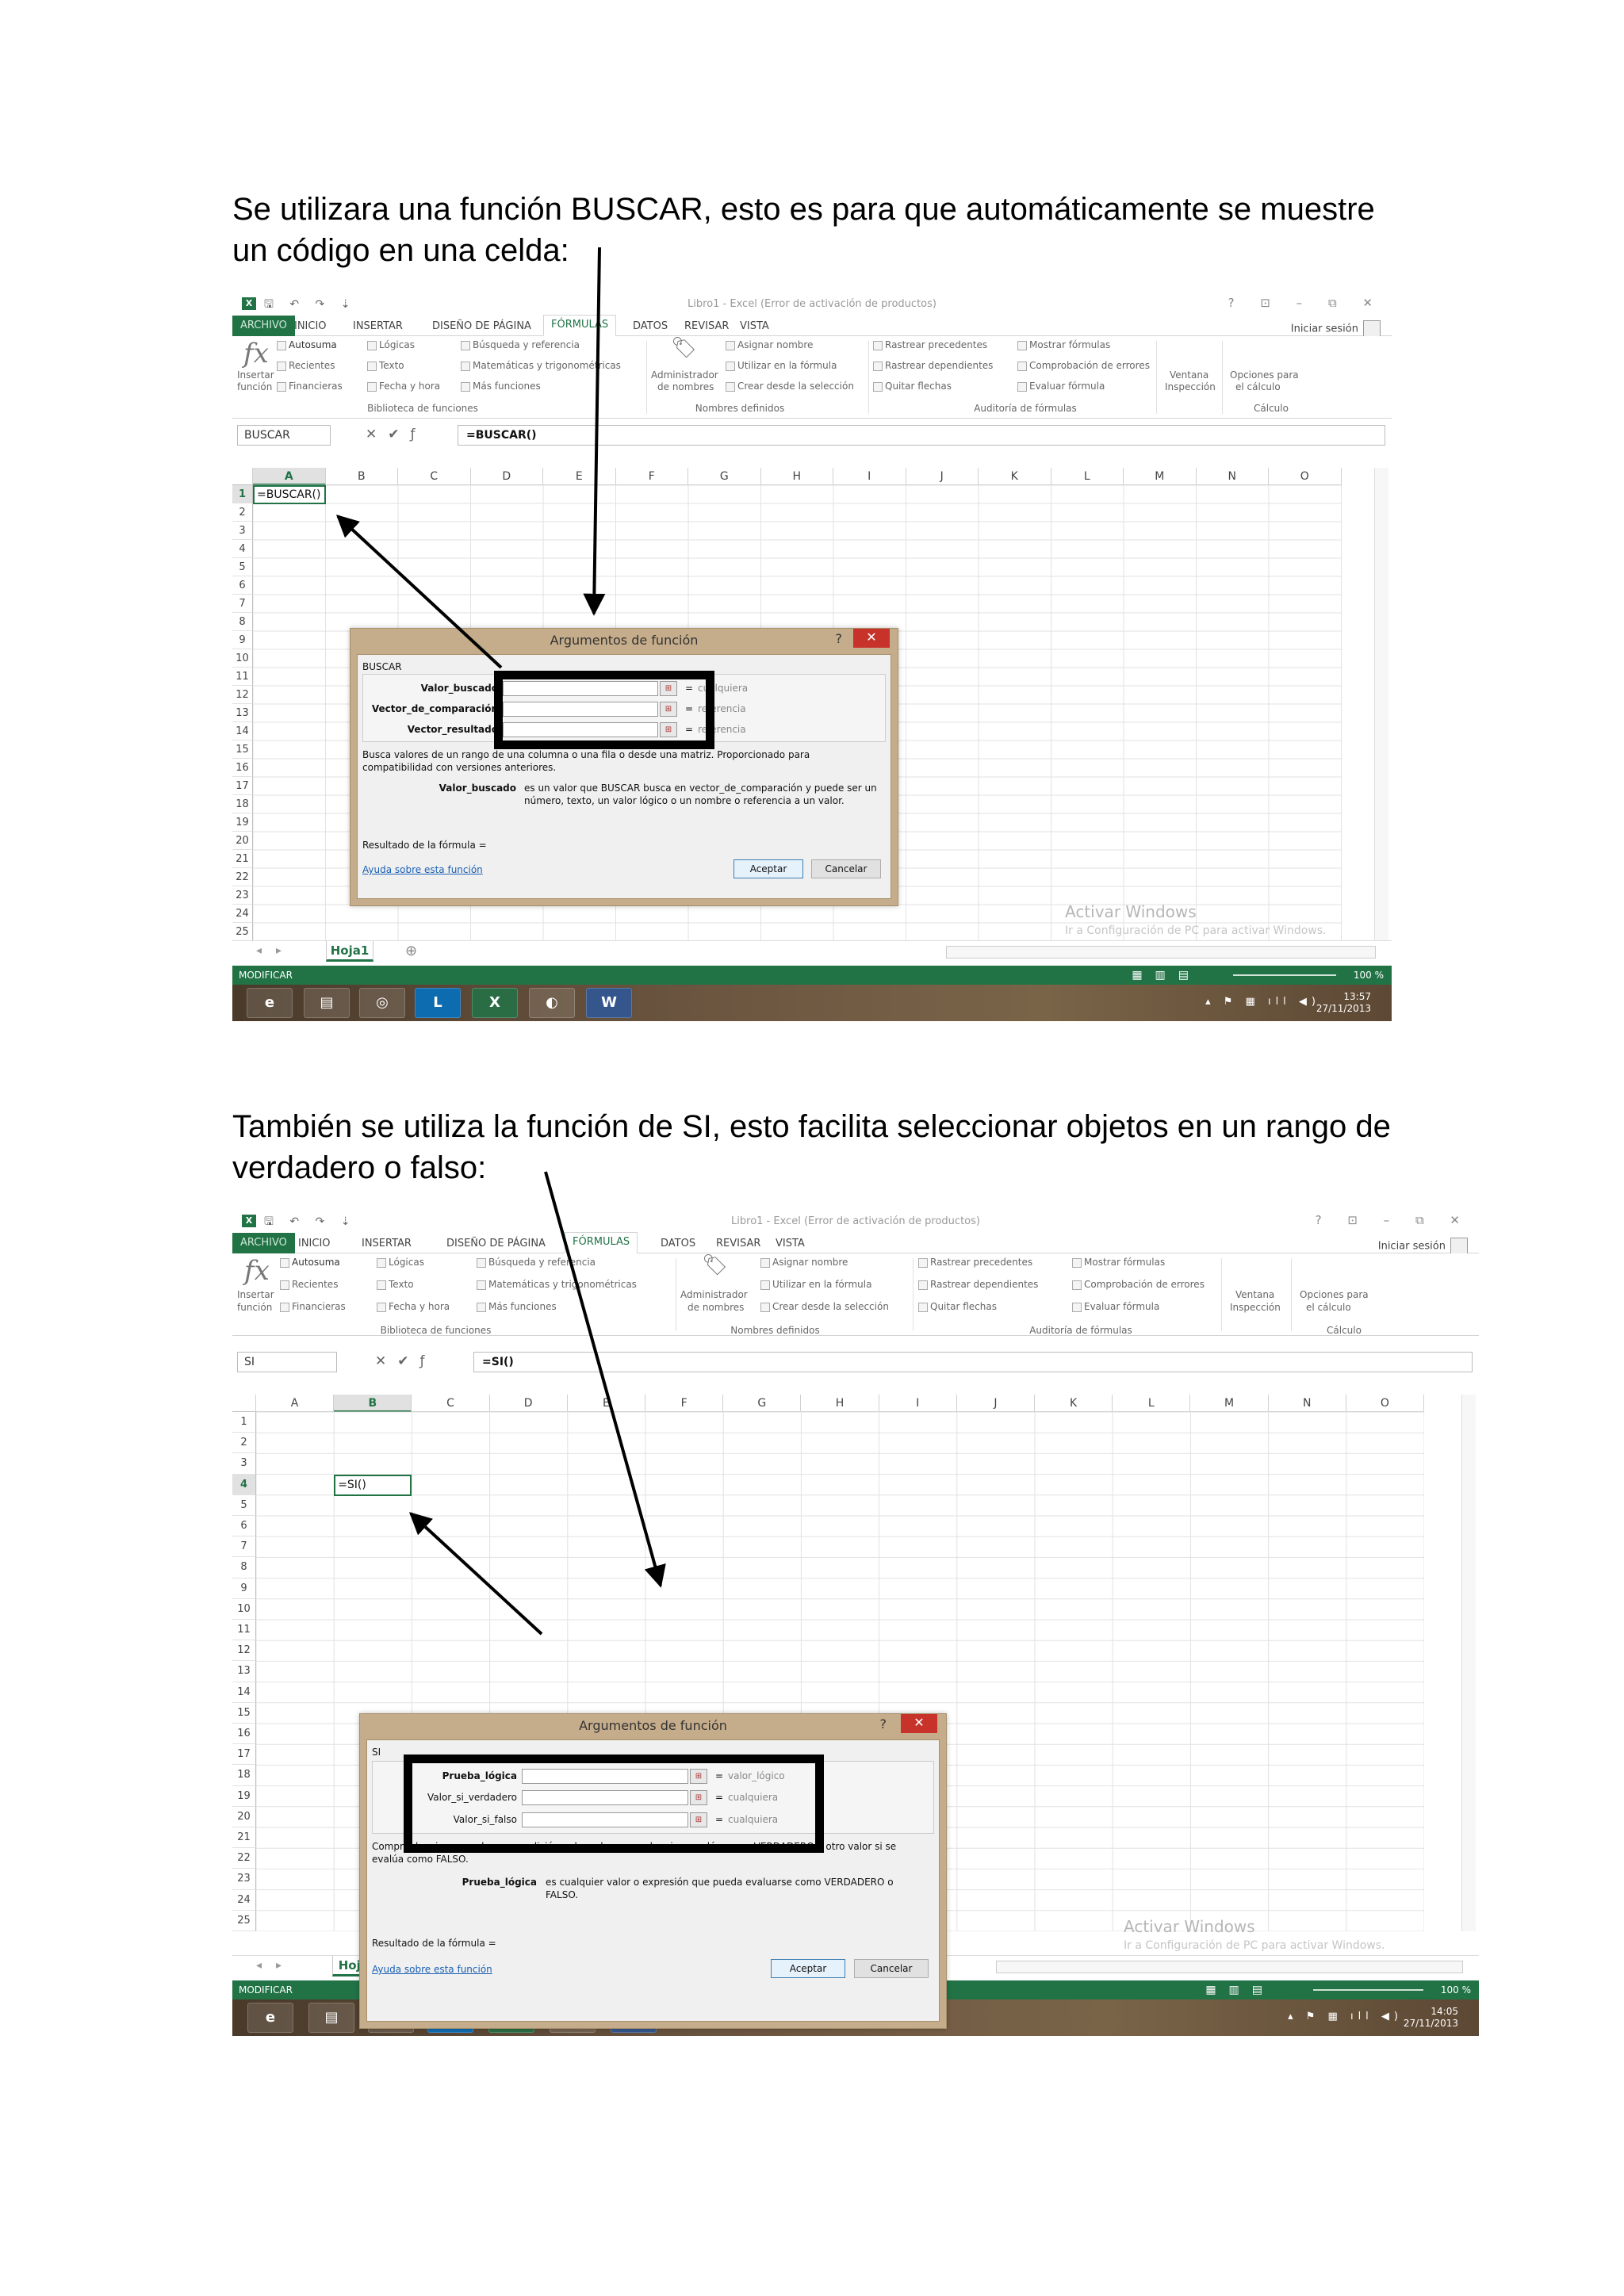  I want to click on tab-revisar: REVISAR, so click(706, 326).